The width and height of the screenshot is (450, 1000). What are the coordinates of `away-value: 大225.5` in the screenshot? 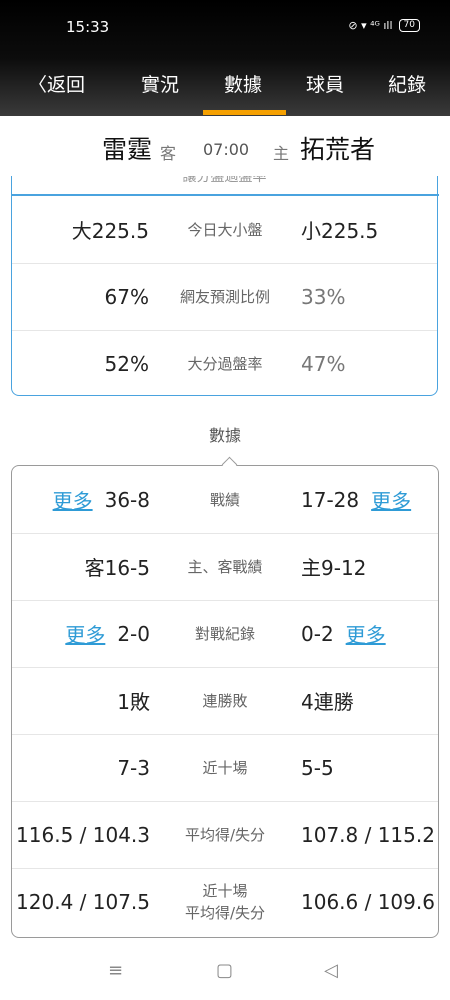 It's located at (110, 231).